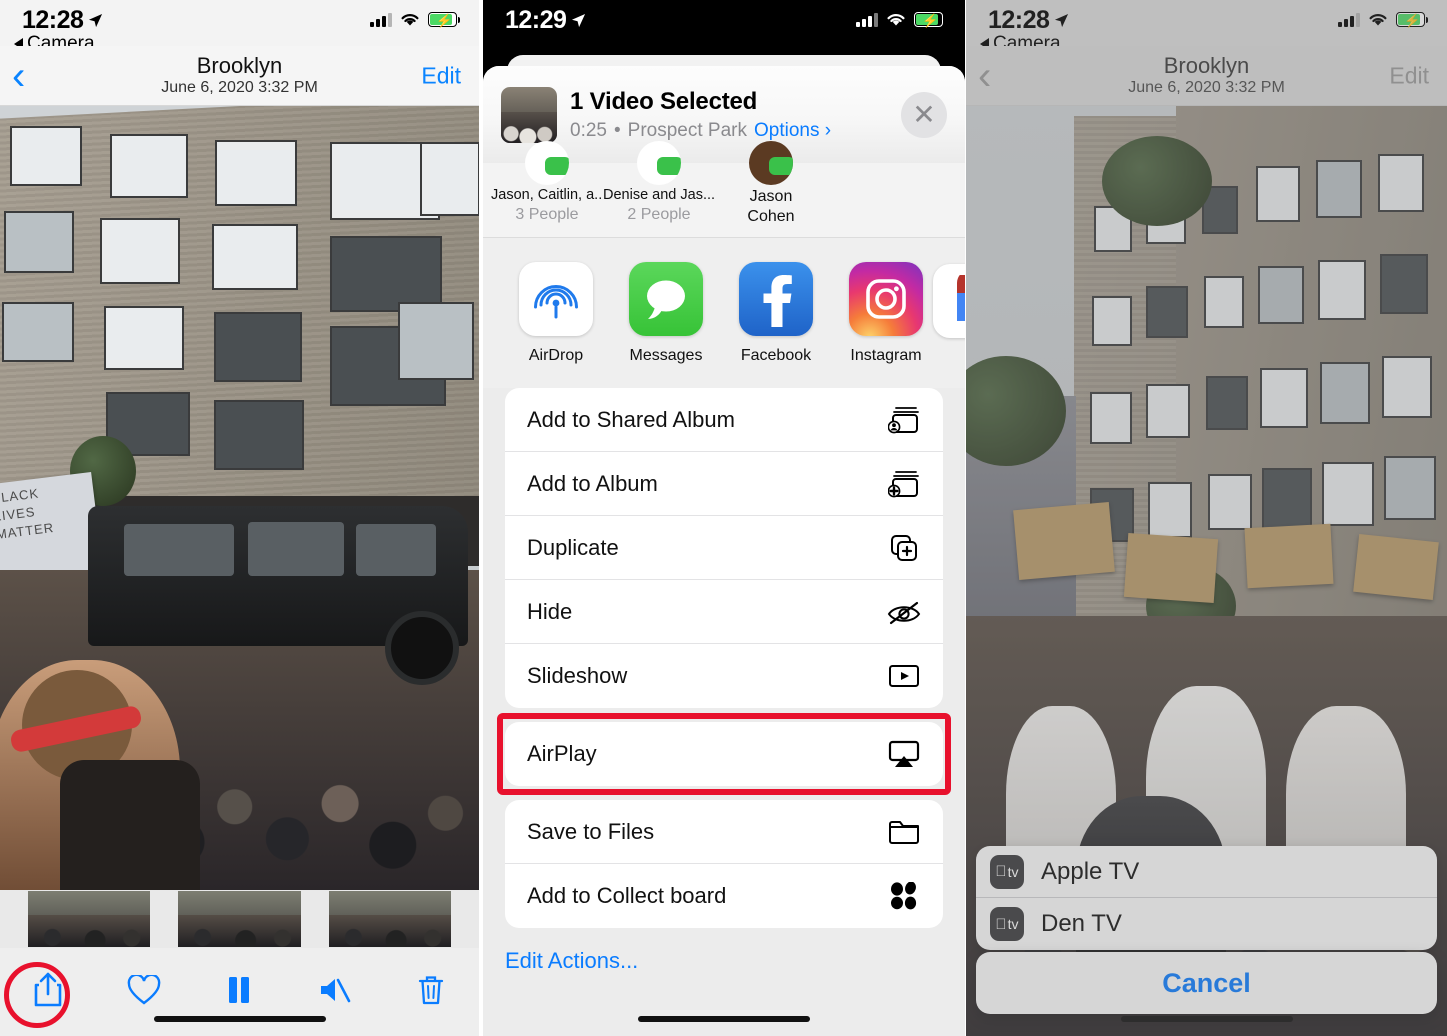 The height and width of the screenshot is (1036, 1447). I want to click on instagram-icon, so click(886, 298).